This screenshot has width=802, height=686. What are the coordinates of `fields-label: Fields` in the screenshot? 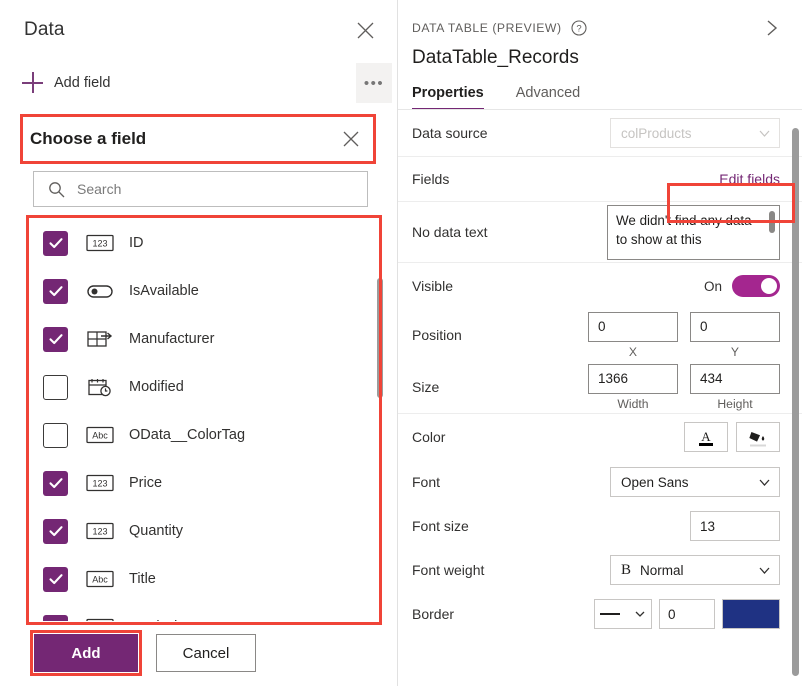 It's located at (431, 179).